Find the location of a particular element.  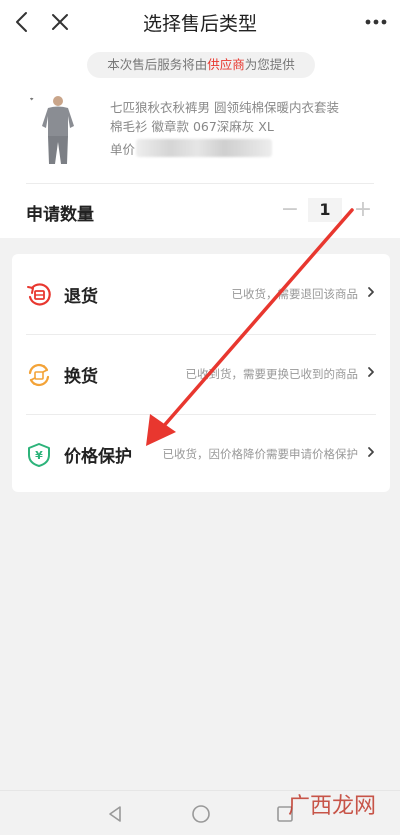

quantity-label: 申请数量 is located at coordinates (60, 215).